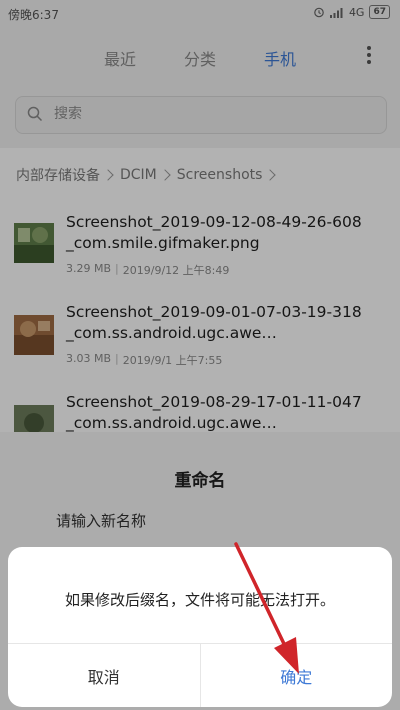  Describe the element at coordinates (199, 600) in the screenshot. I see `confirm-message: 如果修改后缀名，文件将可能无法打开。` at that location.